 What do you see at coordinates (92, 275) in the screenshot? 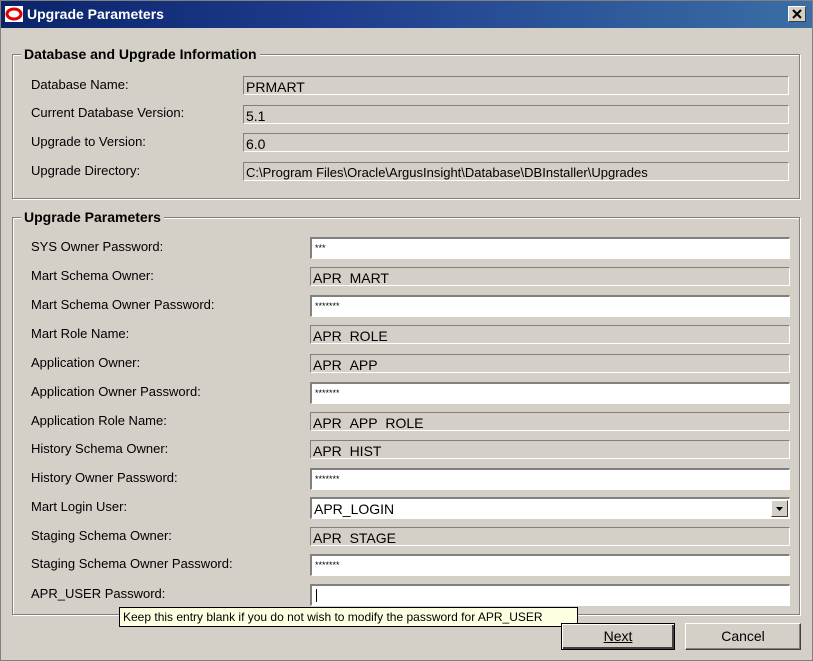
I see `mart-schema-owner-label: Mart Schema Owner:` at bounding box center [92, 275].